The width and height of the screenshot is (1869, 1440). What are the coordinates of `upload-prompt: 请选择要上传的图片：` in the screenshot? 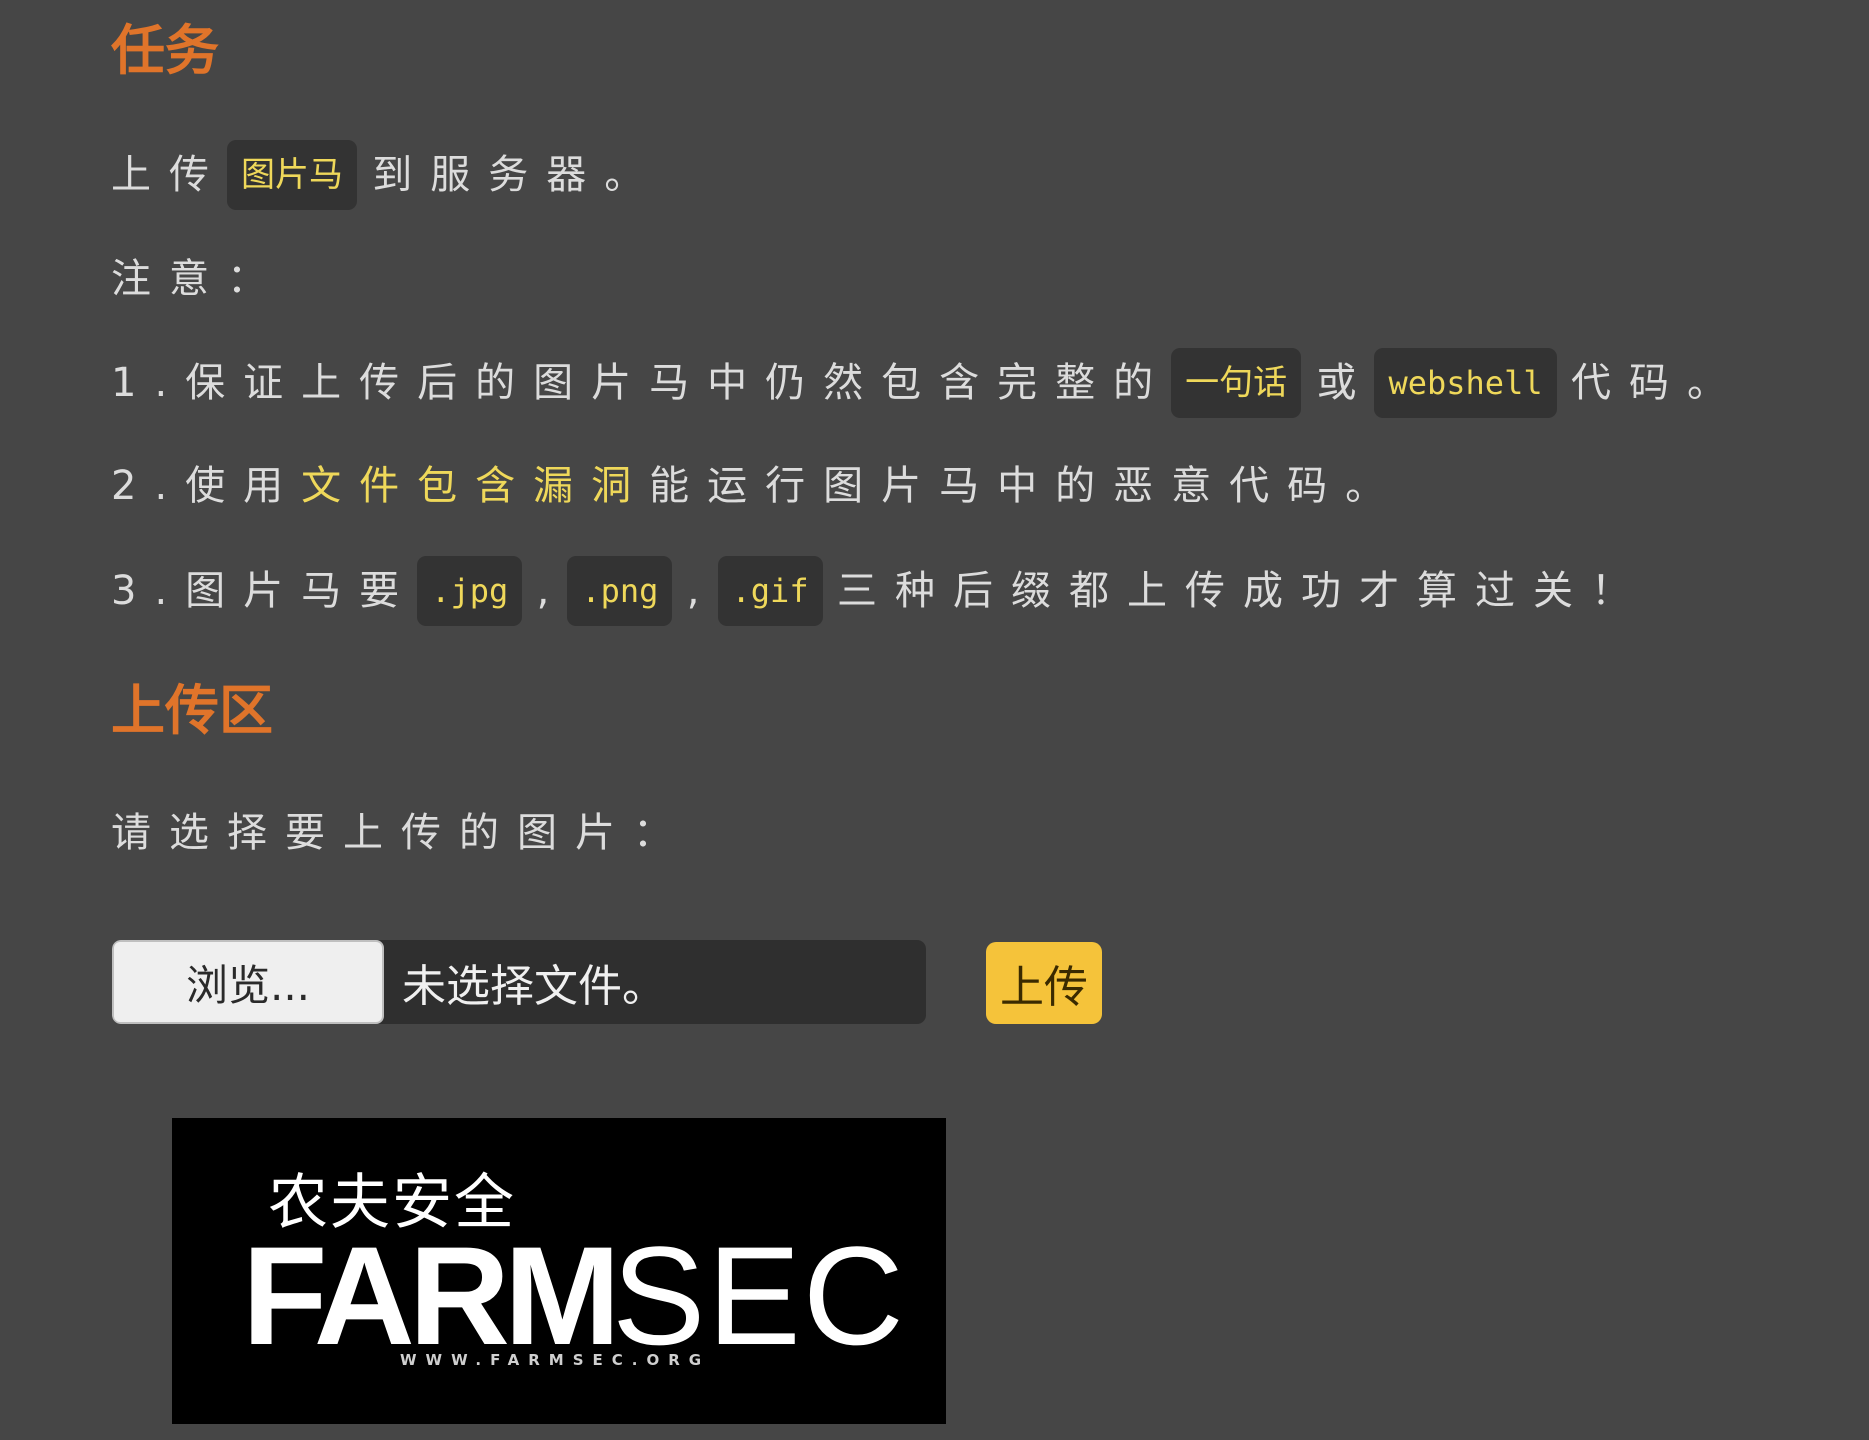 It's located at (401, 833).